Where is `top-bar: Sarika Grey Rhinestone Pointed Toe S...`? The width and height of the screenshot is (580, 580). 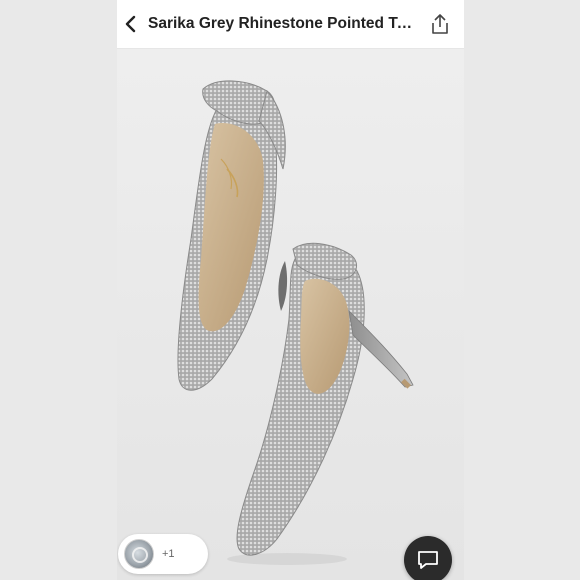
top-bar: Sarika Grey Rhinestone Pointed Toe S... is located at coordinates (290, 24).